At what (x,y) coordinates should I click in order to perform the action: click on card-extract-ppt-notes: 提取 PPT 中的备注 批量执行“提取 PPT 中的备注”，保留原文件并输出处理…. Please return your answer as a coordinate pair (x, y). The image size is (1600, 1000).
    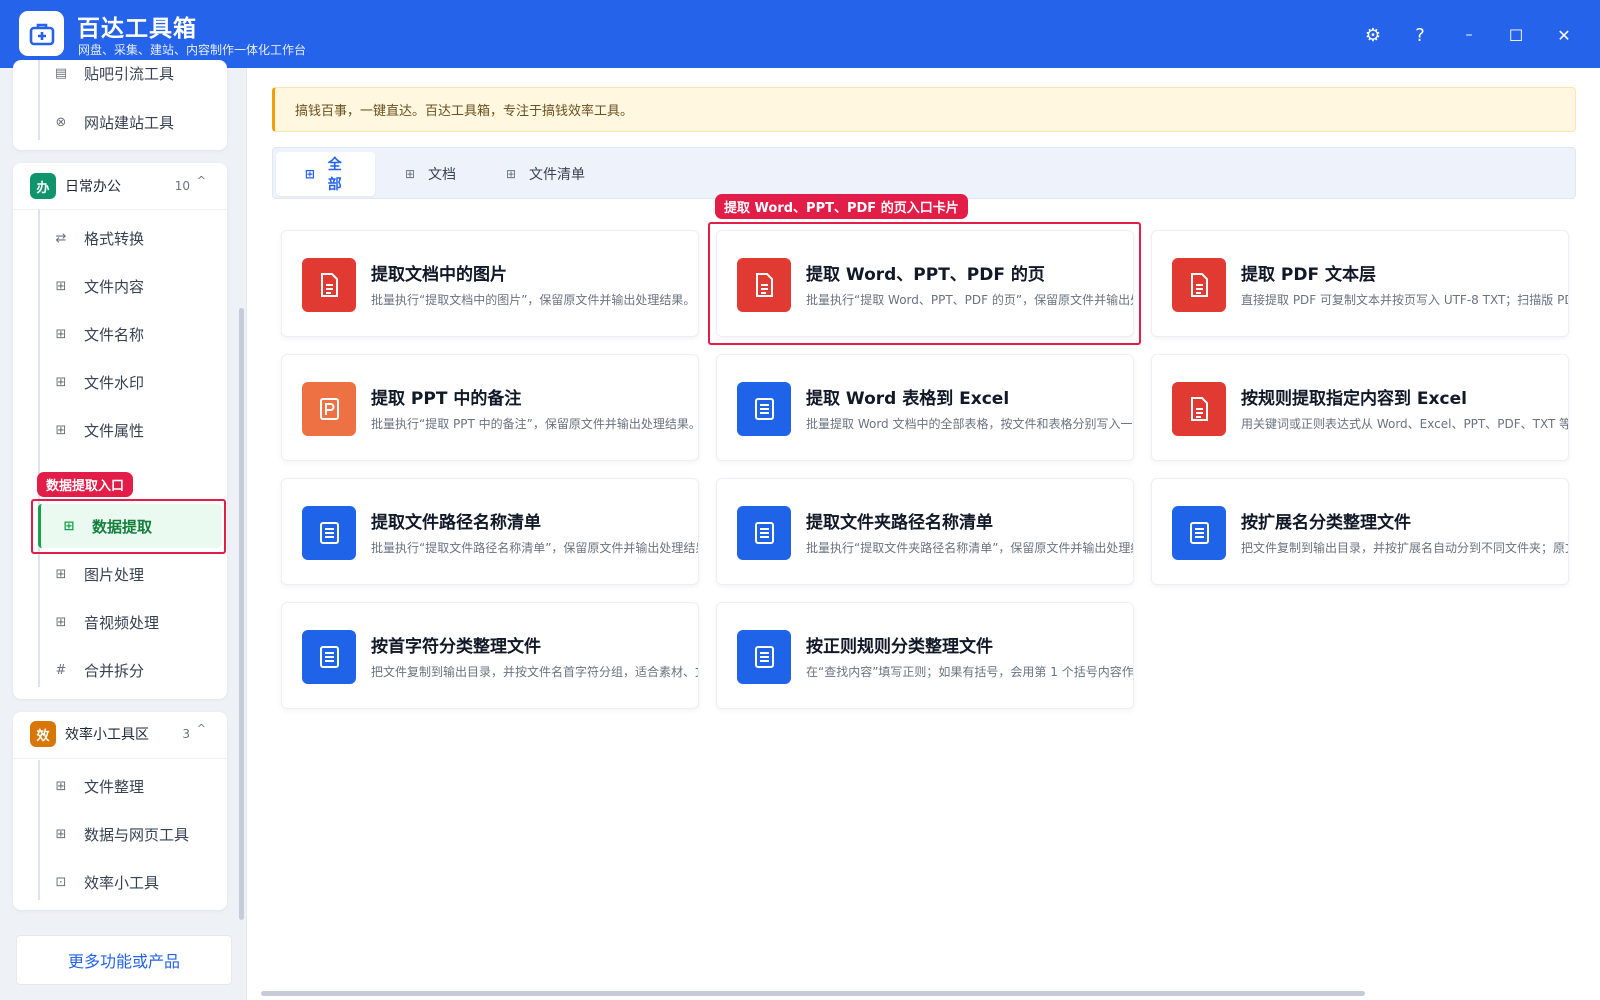
    Looking at the image, I should click on (490, 407).